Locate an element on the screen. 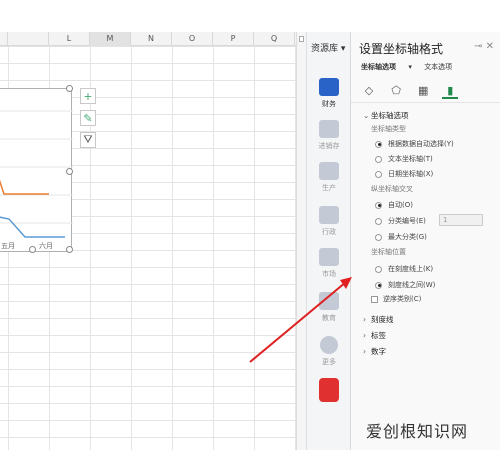  annotation-arrow is located at coordinates (300, 320).